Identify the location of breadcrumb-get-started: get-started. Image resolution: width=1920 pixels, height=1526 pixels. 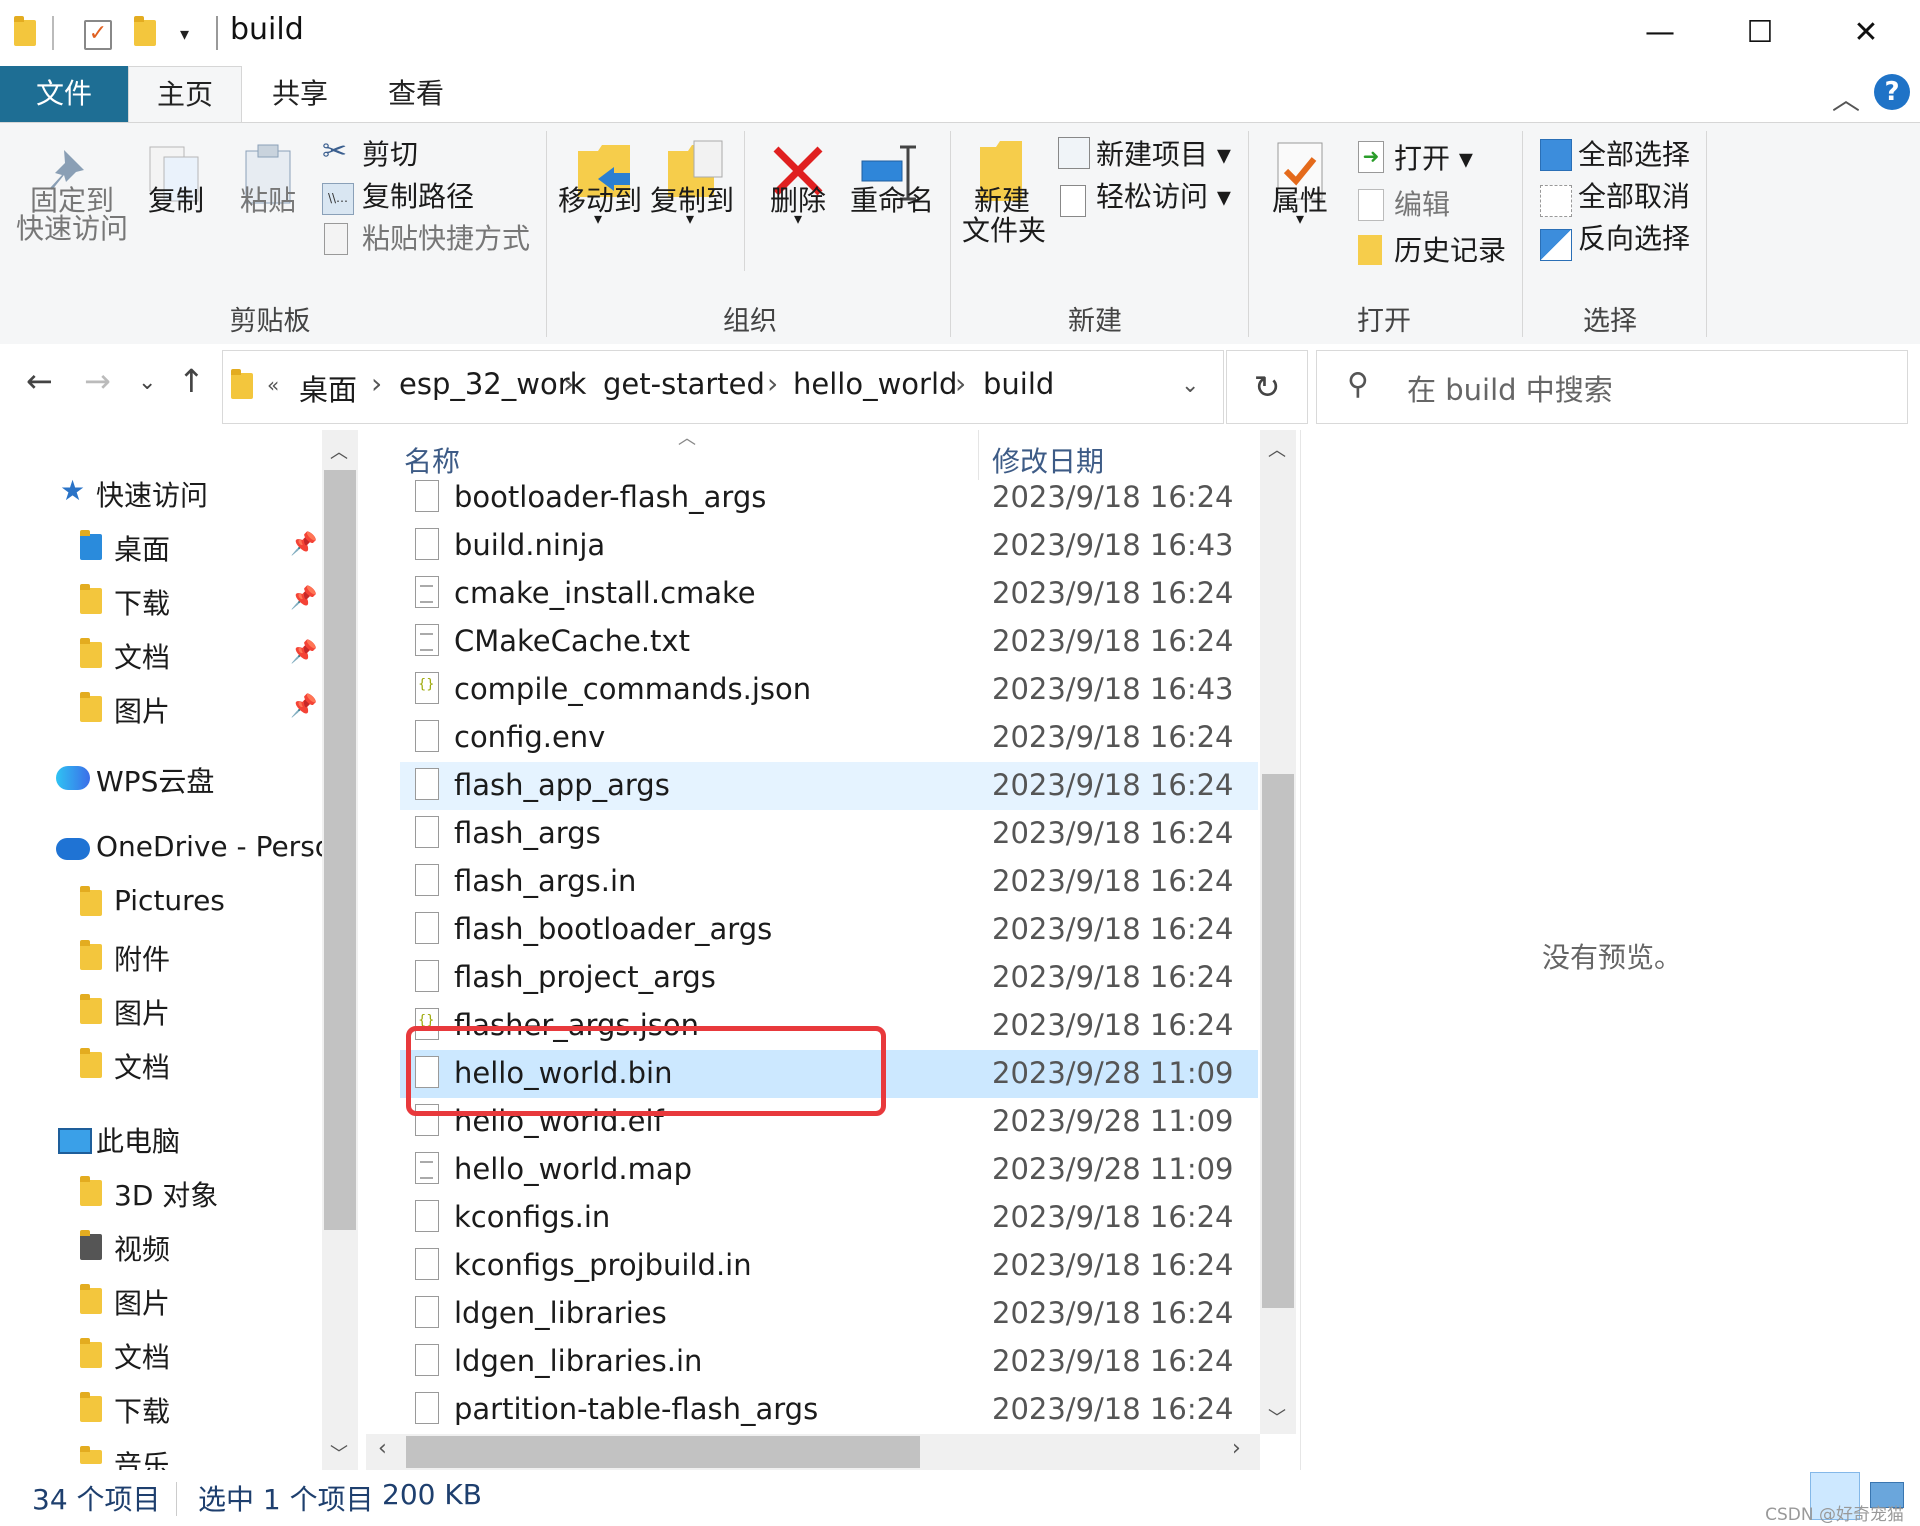
(684, 384).